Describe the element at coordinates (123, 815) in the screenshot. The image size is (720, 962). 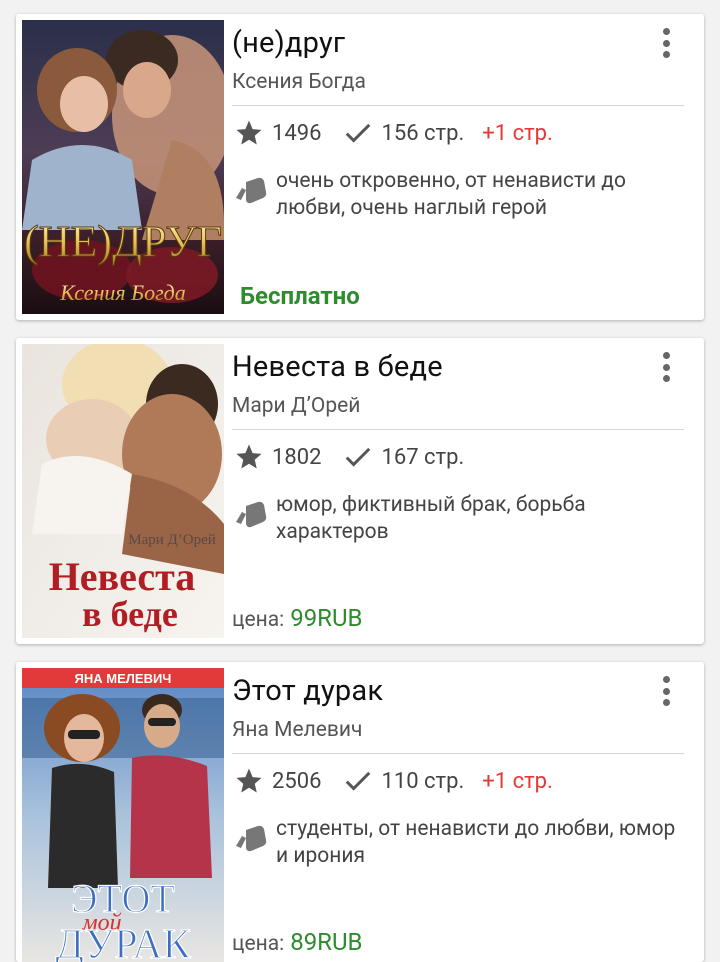
I see `book-cover: ЯНА МЕЛЕВИЧ ЭТОТ мой ДУРАК` at that location.